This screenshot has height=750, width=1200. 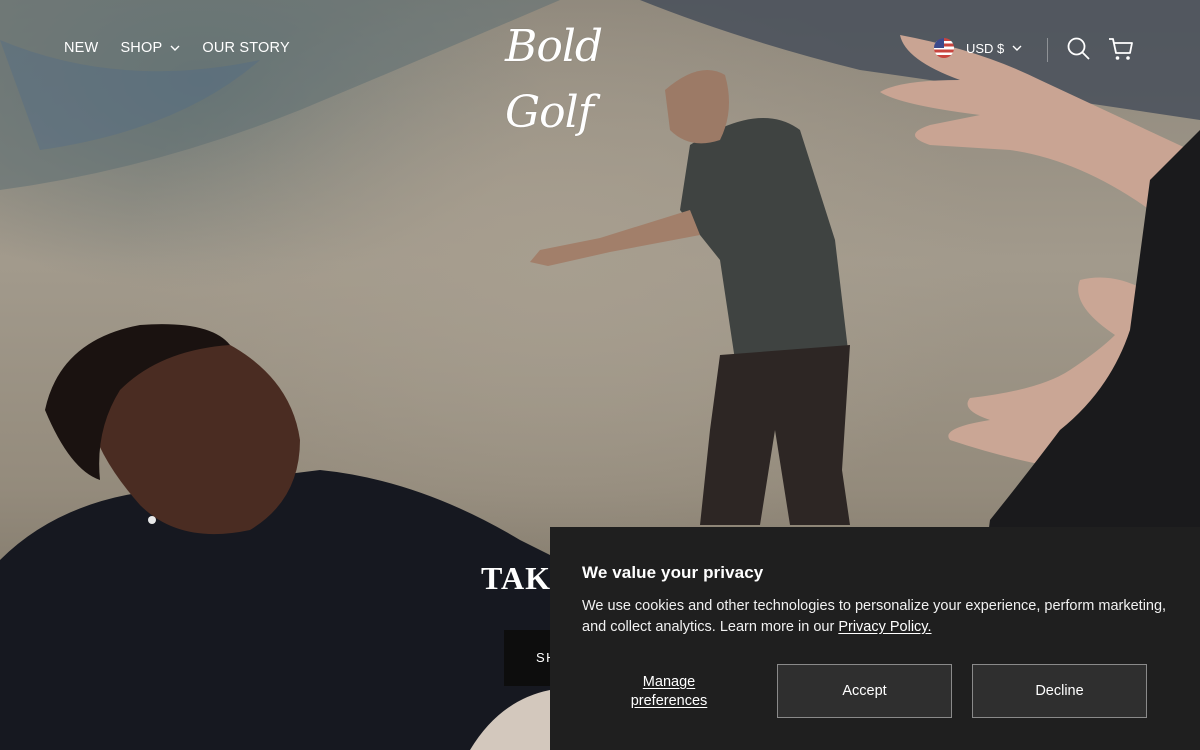 I want to click on accept-button: Accept, so click(x=864, y=691).